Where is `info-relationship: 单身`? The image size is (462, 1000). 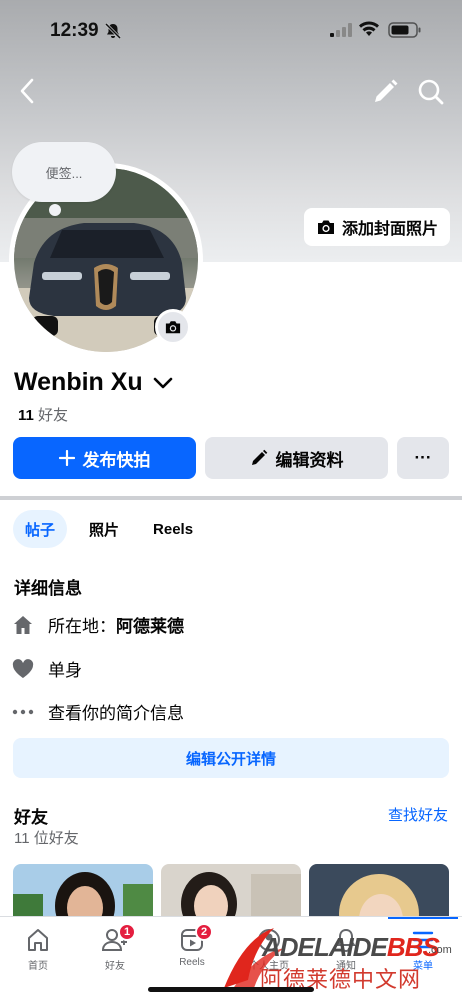
info-relationship: 单身 is located at coordinates (47, 668).